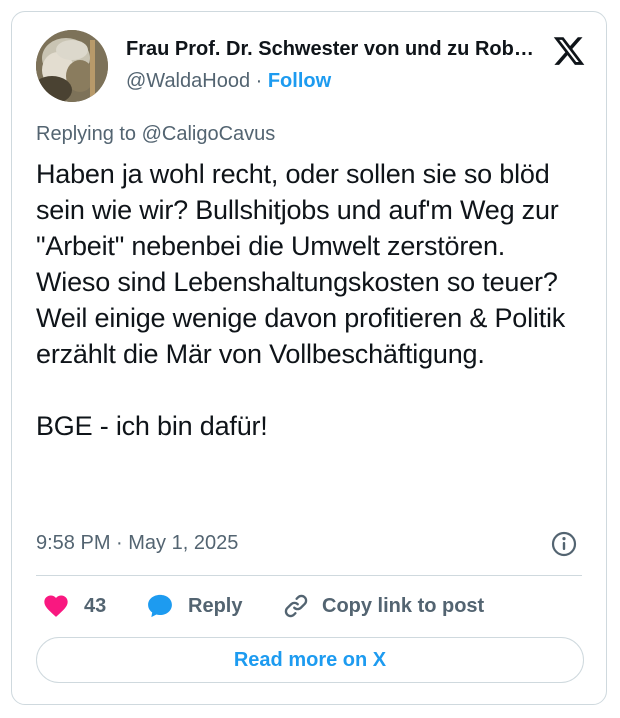 Image resolution: width=620 pixels, height=718 pixels. I want to click on like-button: 43, so click(74, 606).